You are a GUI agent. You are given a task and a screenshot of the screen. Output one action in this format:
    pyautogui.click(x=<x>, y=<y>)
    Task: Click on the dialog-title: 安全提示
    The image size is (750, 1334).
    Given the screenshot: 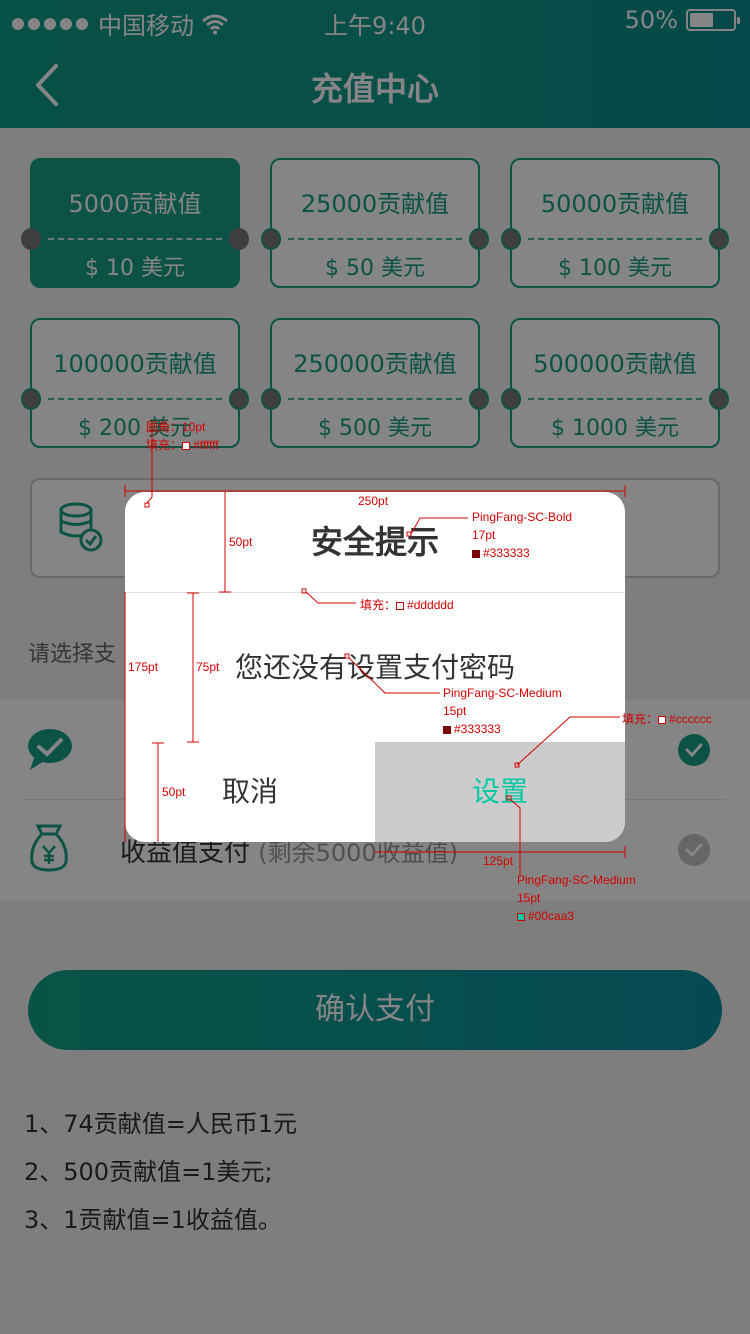 What is the action you would take?
    pyautogui.click(x=374, y=542)
    